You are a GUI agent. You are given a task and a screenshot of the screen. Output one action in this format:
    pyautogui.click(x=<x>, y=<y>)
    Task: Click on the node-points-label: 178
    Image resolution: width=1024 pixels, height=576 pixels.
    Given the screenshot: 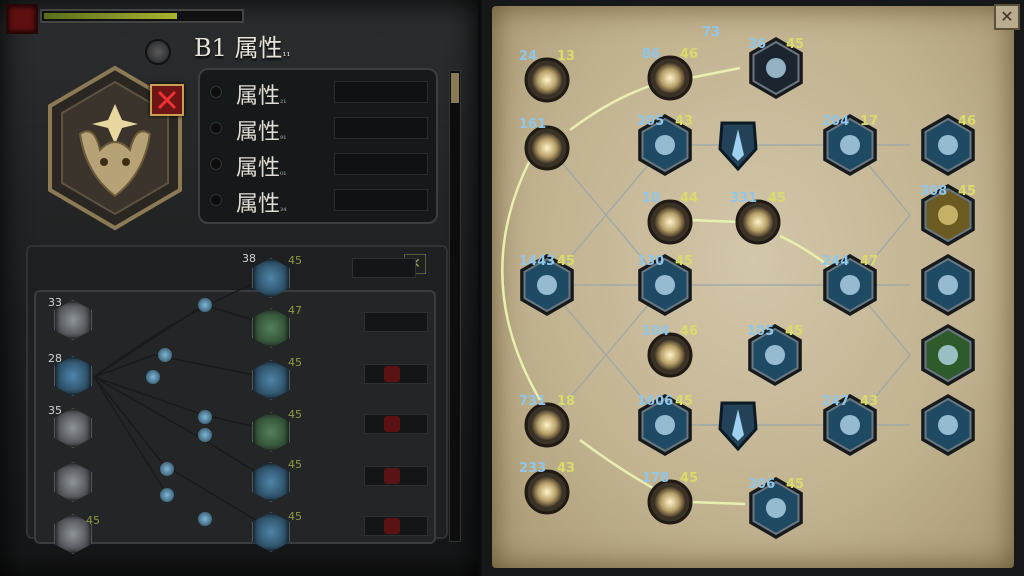 What is the action you would take?
    pyautogui.click(x=655, y=478)
    